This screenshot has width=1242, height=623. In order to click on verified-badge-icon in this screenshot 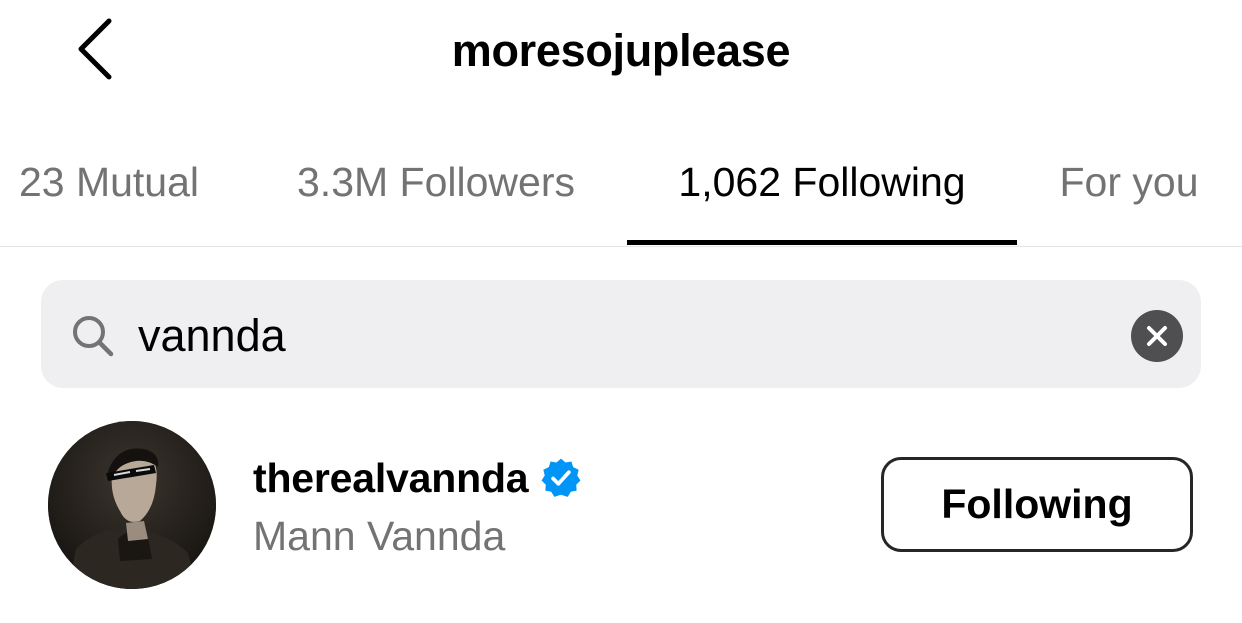, I will do `click(561, 477)`.